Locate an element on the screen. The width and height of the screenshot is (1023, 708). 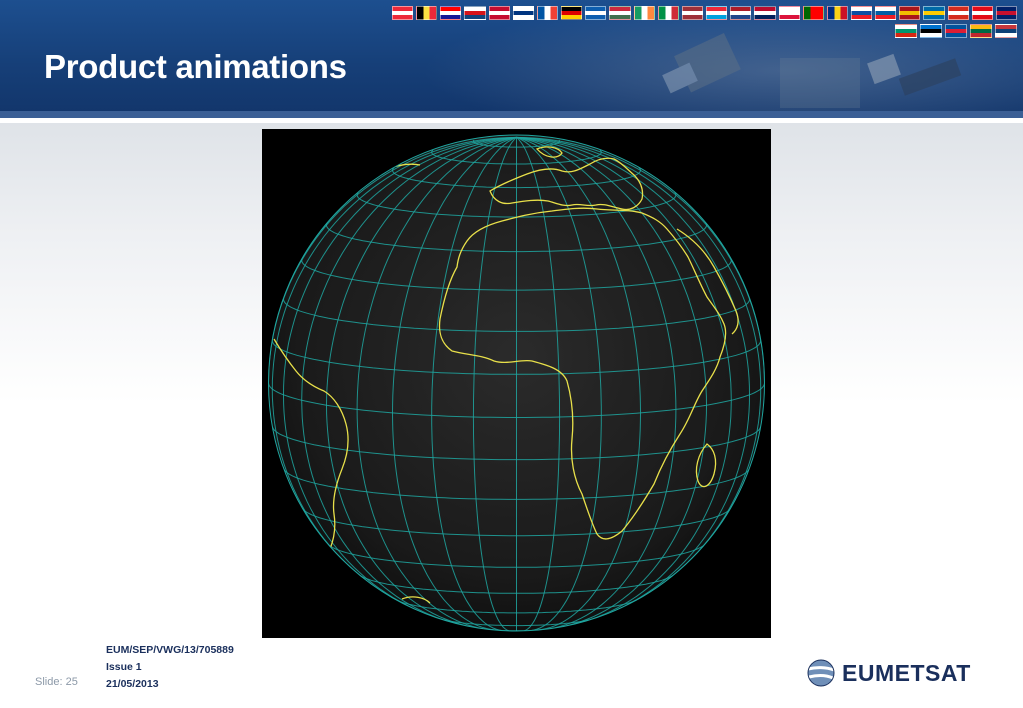
flag-latvia-icon is located at coordinates (692, 13).